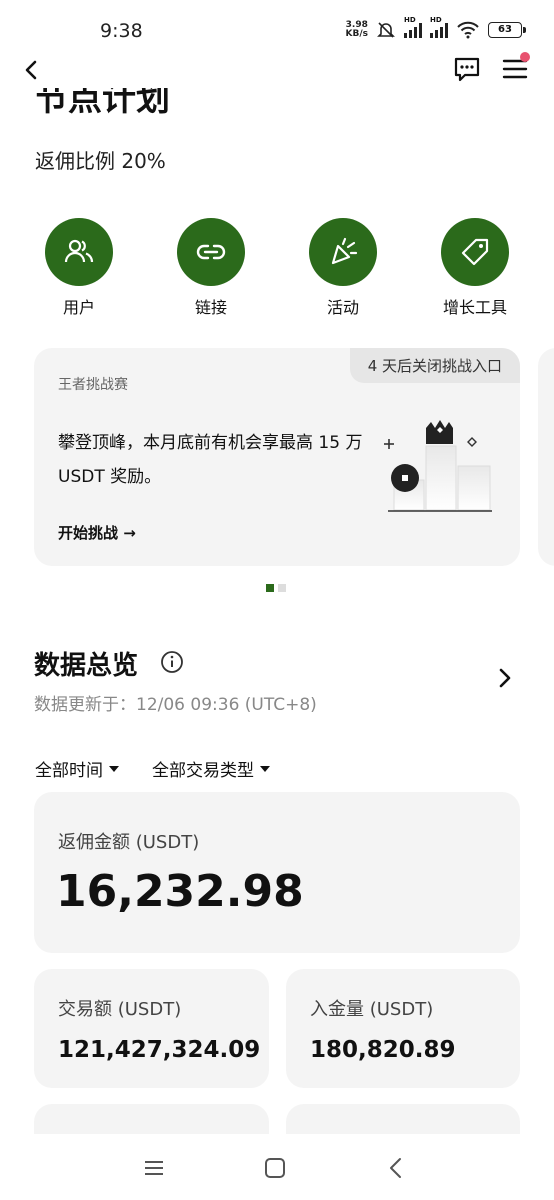 The width and height of the screenshot is (554, 1200). Describe the element at coordinates (356, 34) in the screenshot. I see `network-speed-unit: KB/s` at that location.